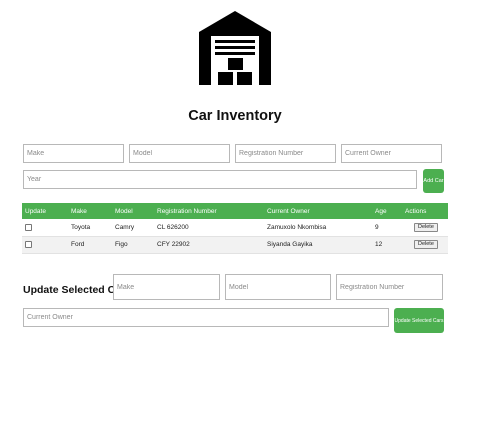 This screenshot has height=425, width=480. What do you see at coordinates (297, 227) in the screenshot?
I see `cell-owner: Zamuxolo Nkombisa` at bounding box center [297, 227].